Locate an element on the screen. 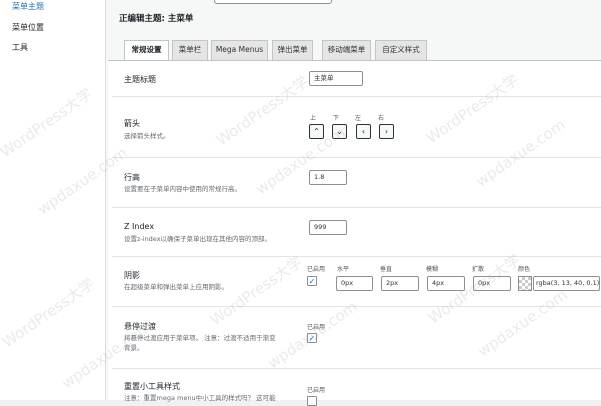  arrow-right-button: › is located at coordinates (386, 131).